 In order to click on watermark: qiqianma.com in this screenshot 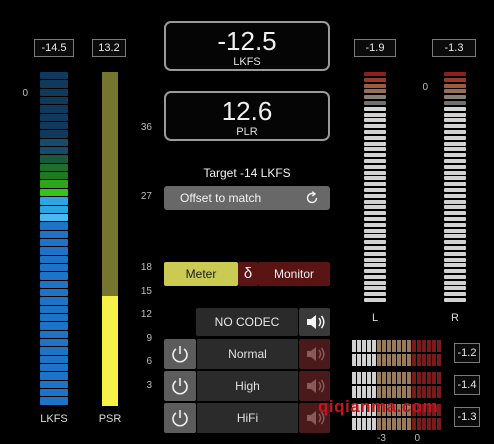, I will do `click(378, 406)`.